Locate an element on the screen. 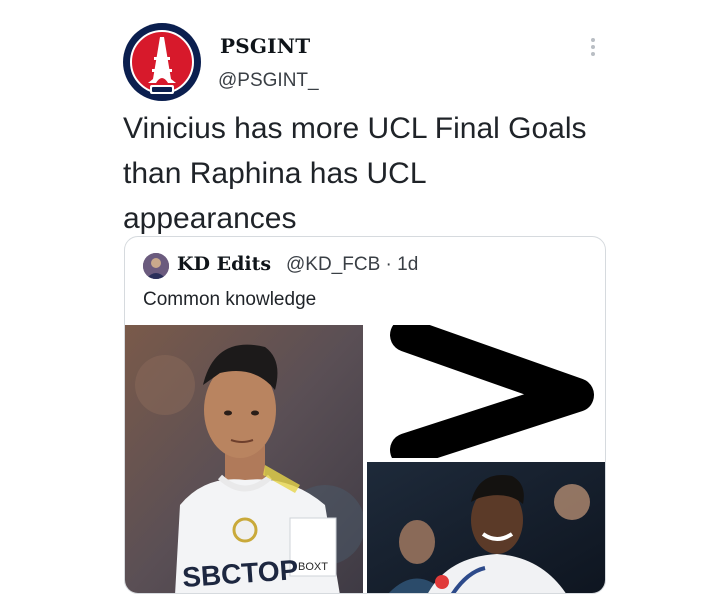 Image resolution: width=719 pixels, height=599 pixels. user-avatar-icon is located at coordinates (156, 266).